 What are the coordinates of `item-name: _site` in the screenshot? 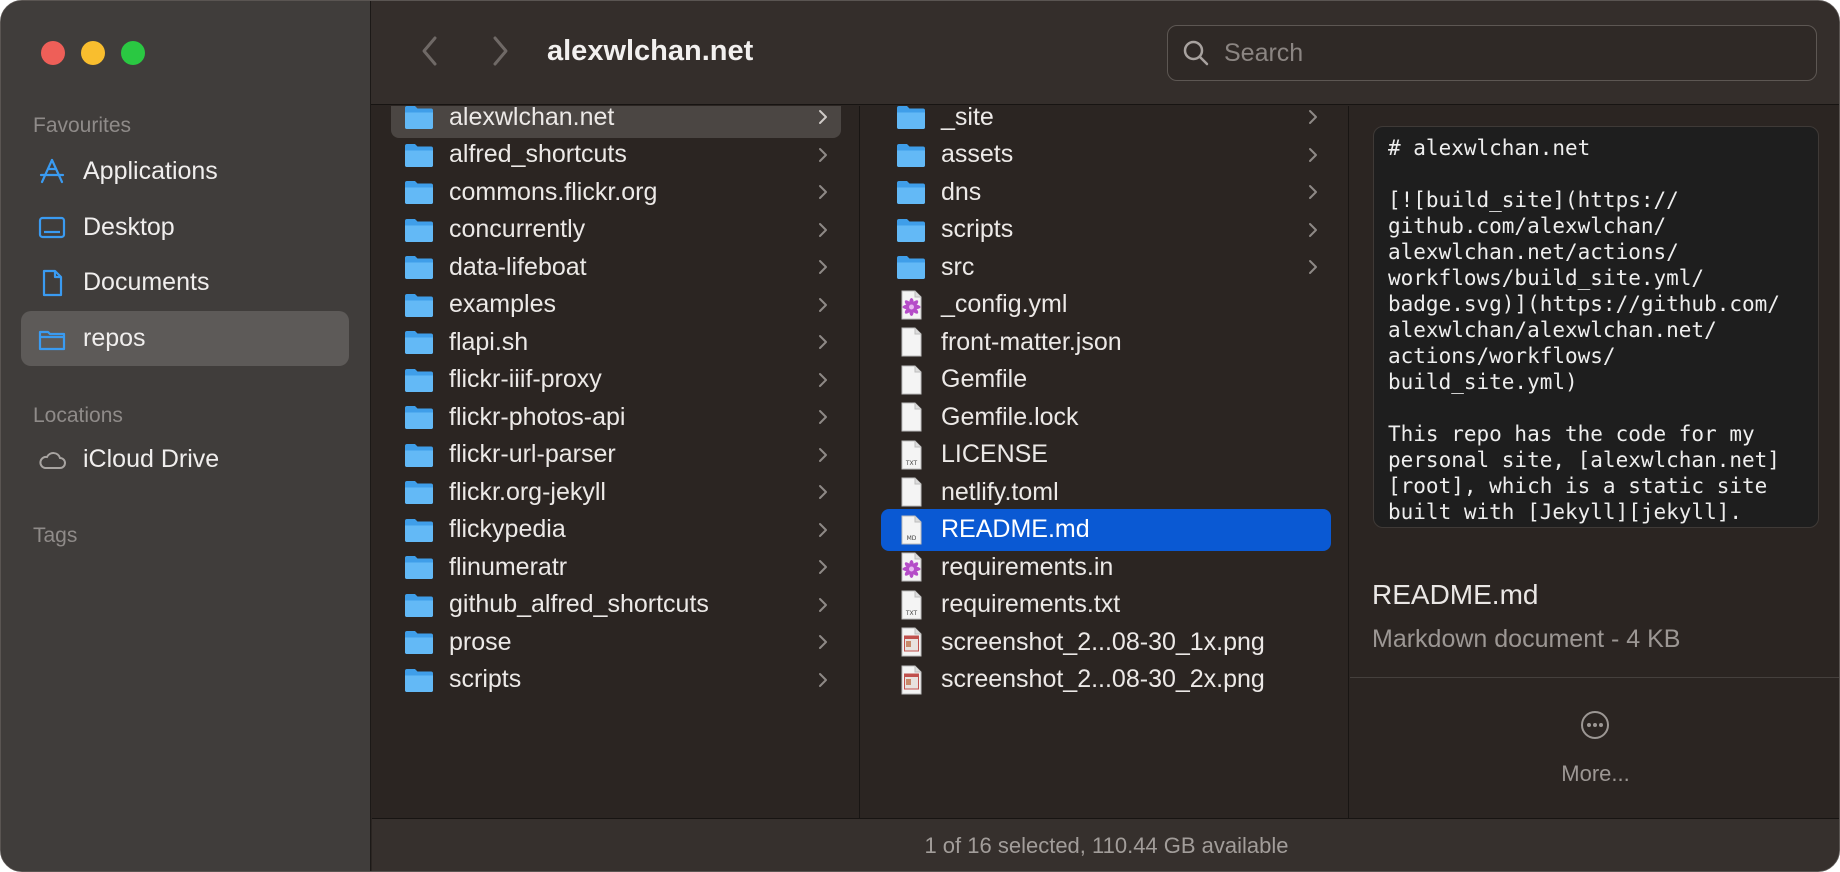 It's located at (967, 118).